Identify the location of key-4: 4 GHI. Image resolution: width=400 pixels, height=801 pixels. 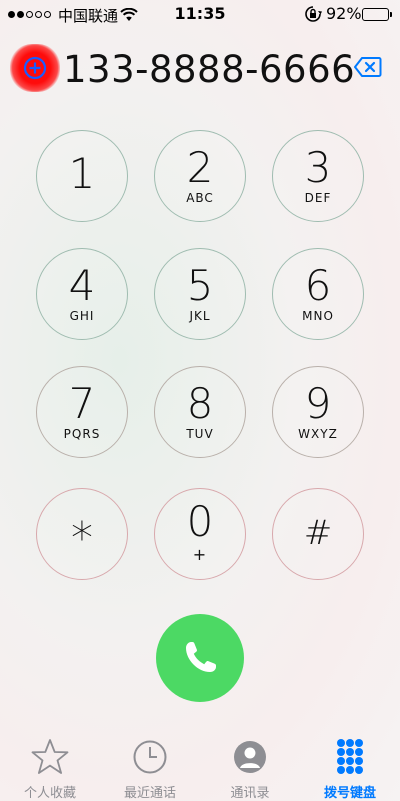
(82, 294).